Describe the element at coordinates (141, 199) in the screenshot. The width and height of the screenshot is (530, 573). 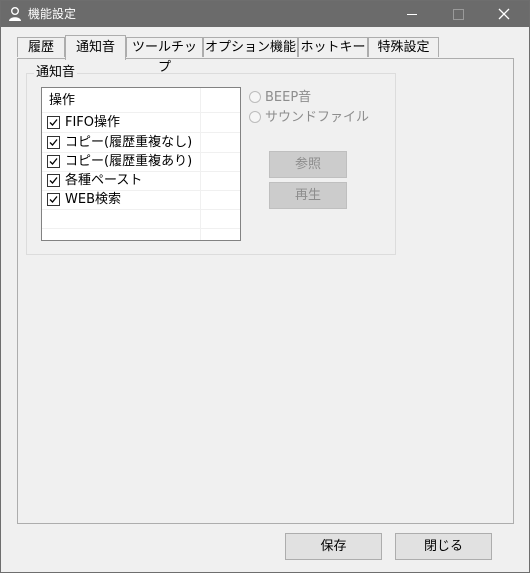
I see `list-item: WEB検索` at that location.